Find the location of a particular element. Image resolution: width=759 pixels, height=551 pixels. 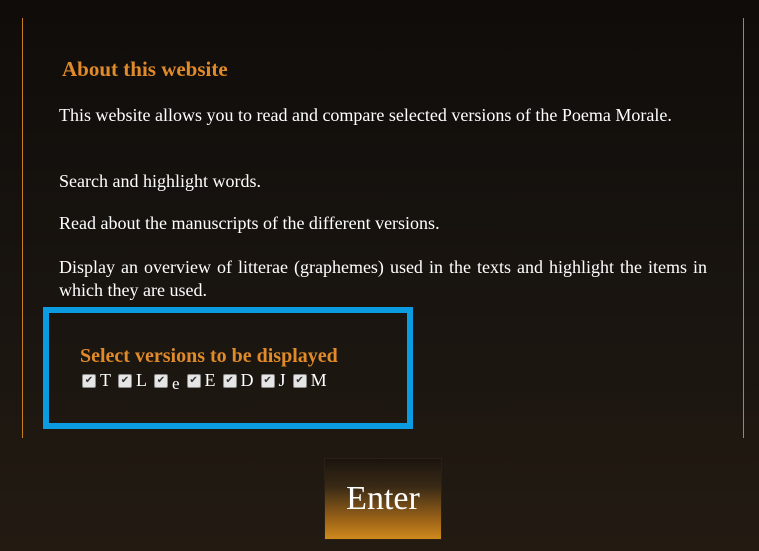

version-checkbox-j: ✔ is located at coordinates (267, 380).